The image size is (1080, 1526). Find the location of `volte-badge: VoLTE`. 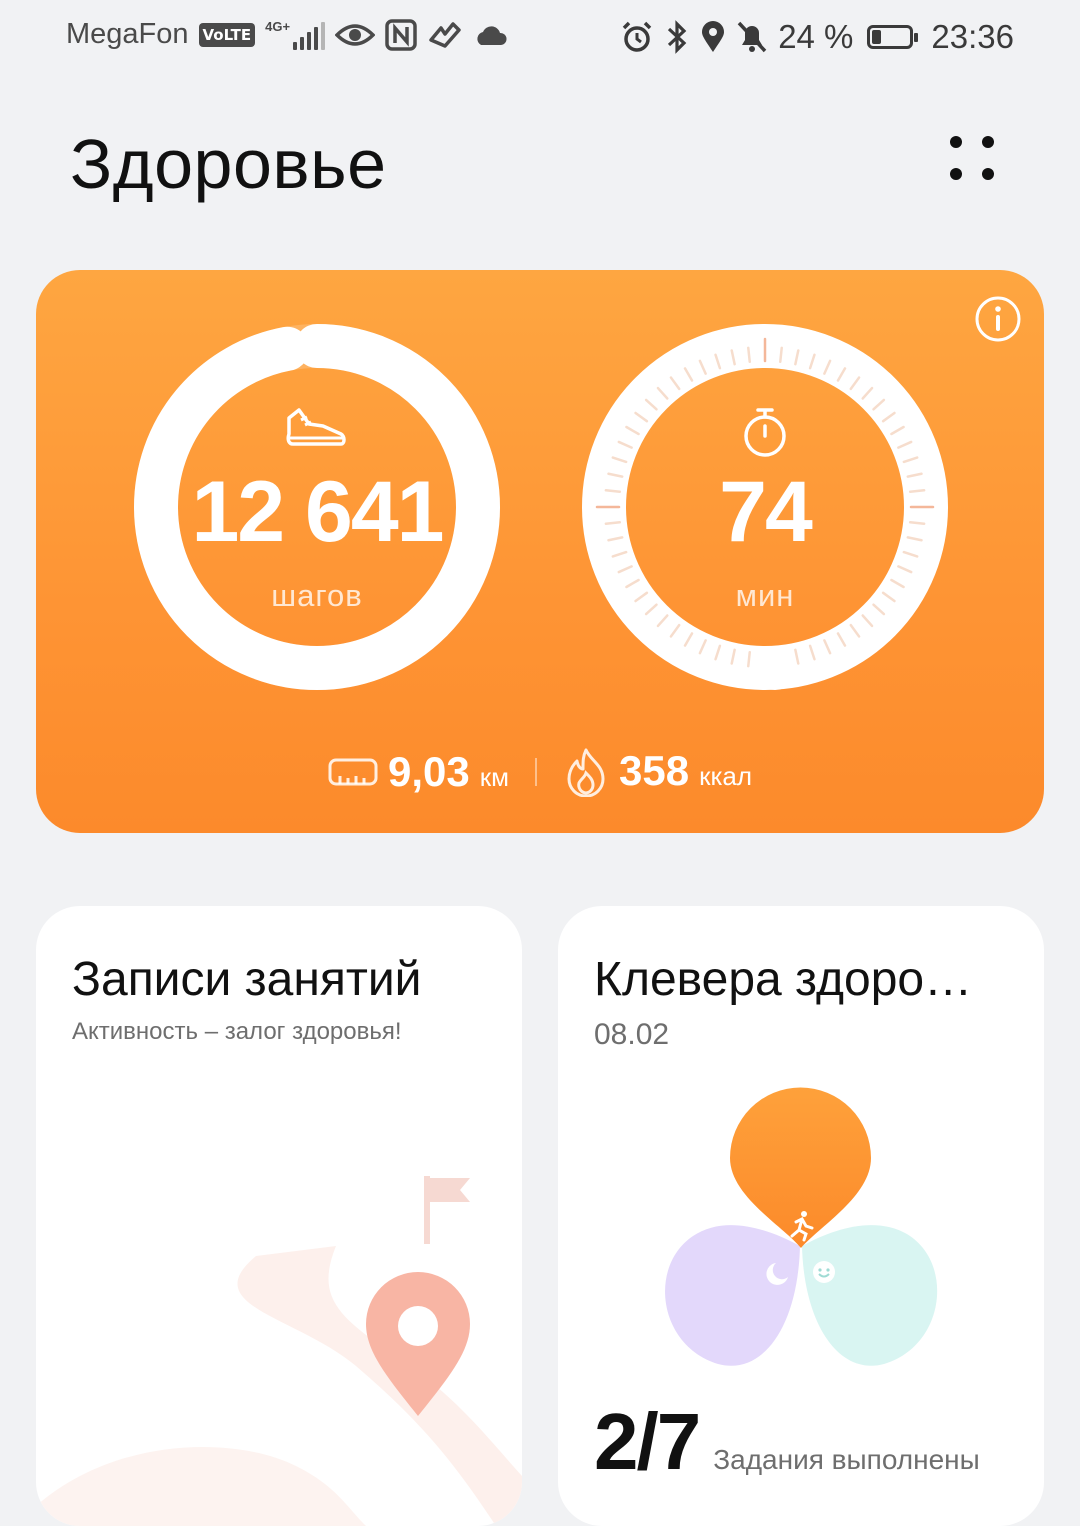

volte-badge: VoLTE is located at coordinates (227, 34).